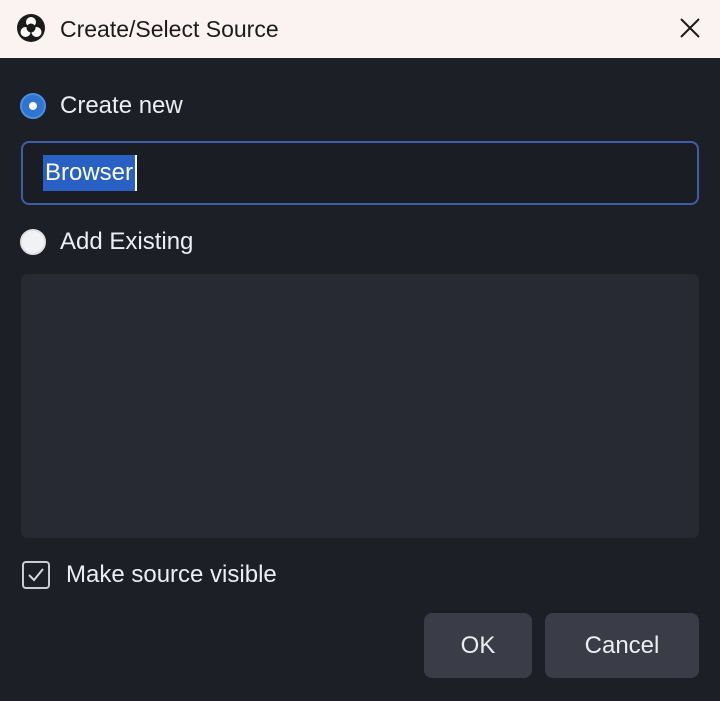 The height and width of the screenshot is (701, 720). Describe the element at coordinates (33, 242) in the screenshot. I see `add-existing-radio` at that location.